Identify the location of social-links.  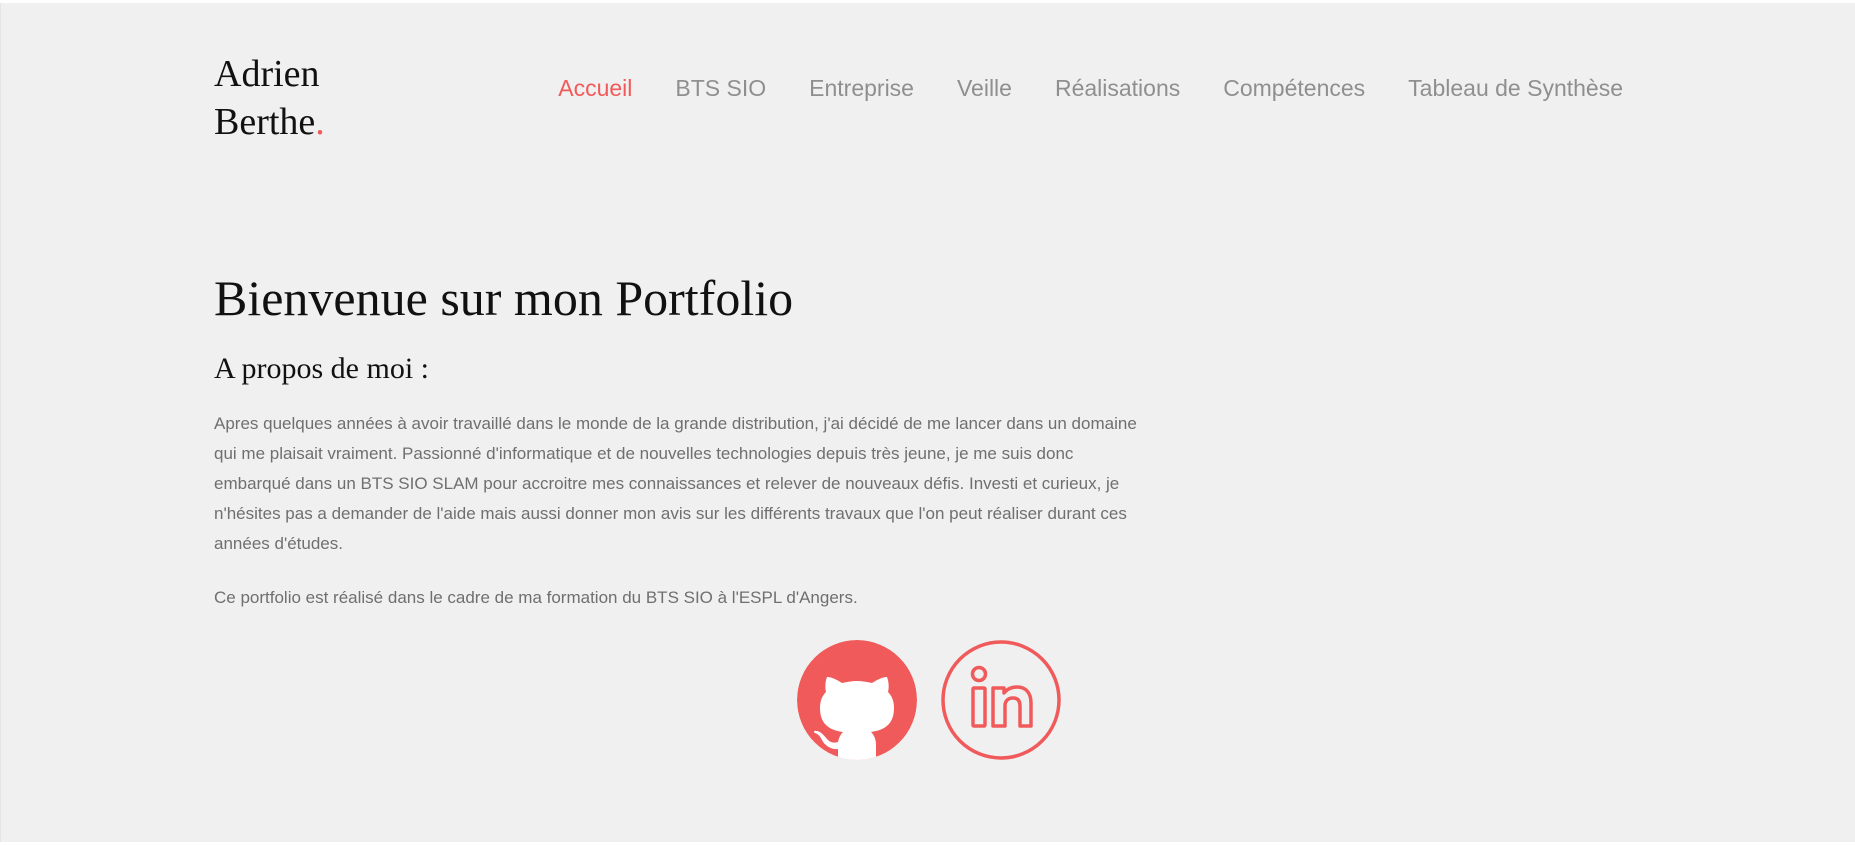
(929, 700).